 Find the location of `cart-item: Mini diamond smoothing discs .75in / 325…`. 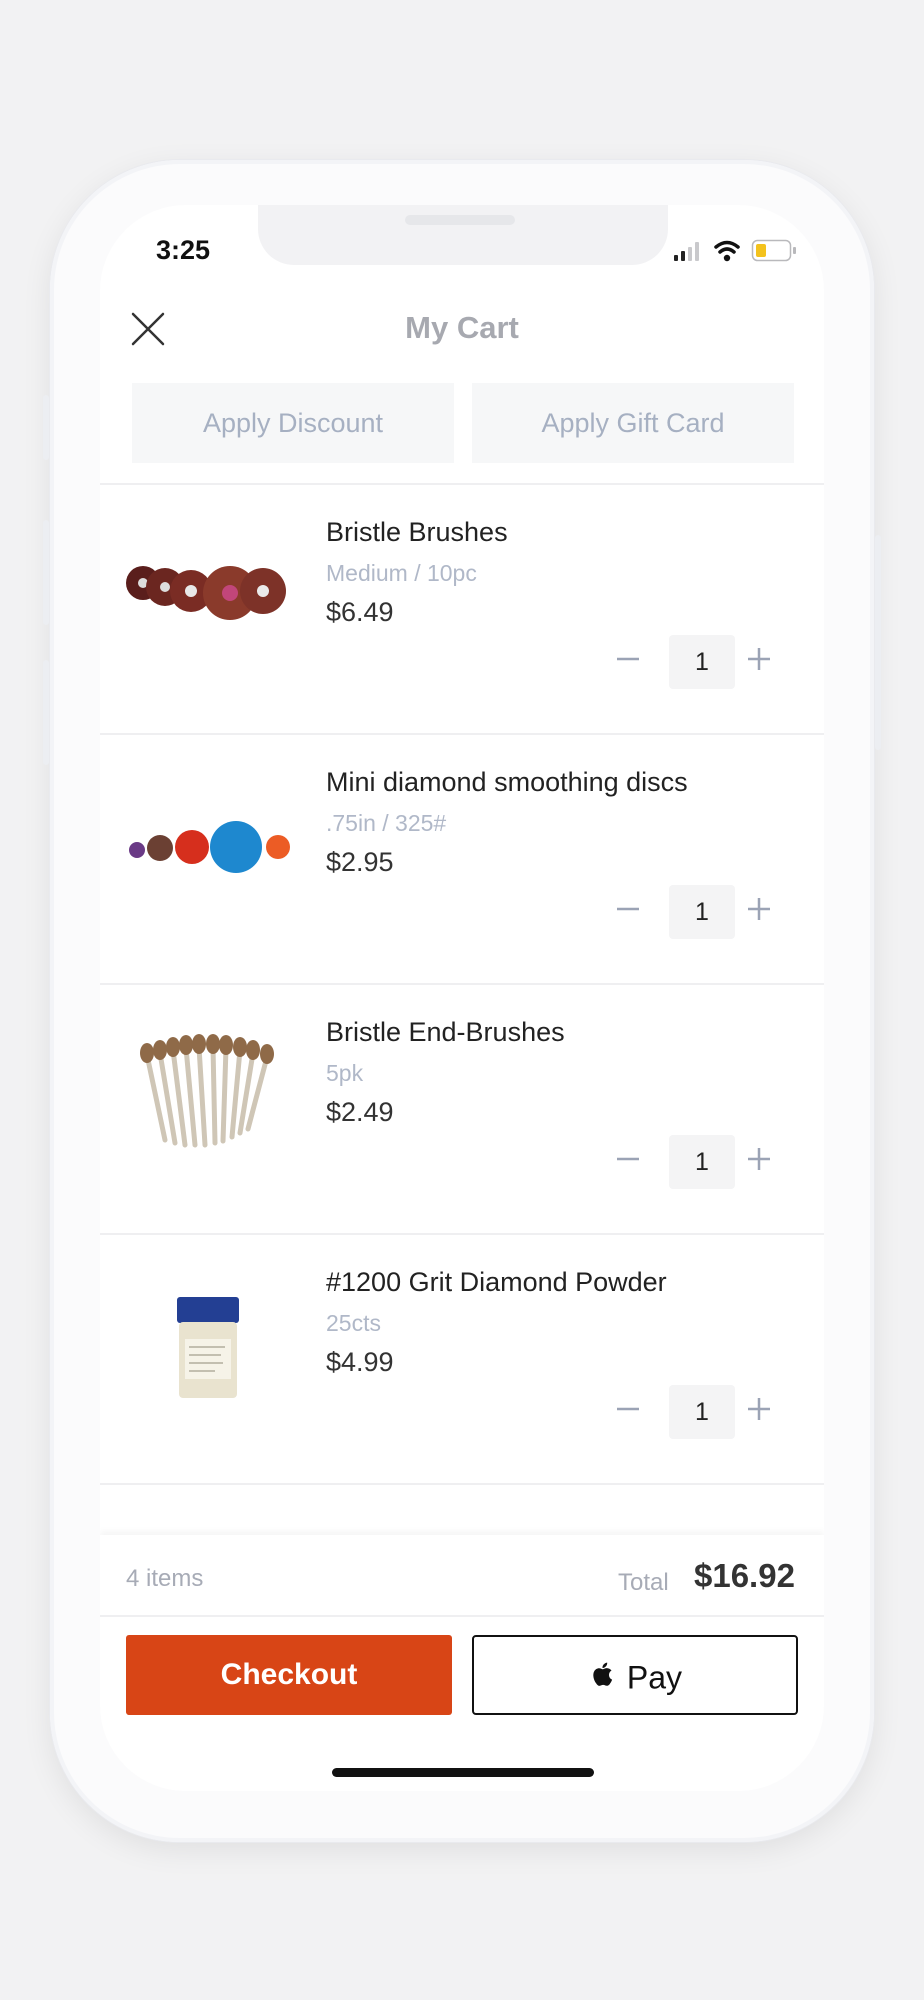

cart-item: Mini diamond smoothing discs .75in / 325… is located at coordinates (462, 860).